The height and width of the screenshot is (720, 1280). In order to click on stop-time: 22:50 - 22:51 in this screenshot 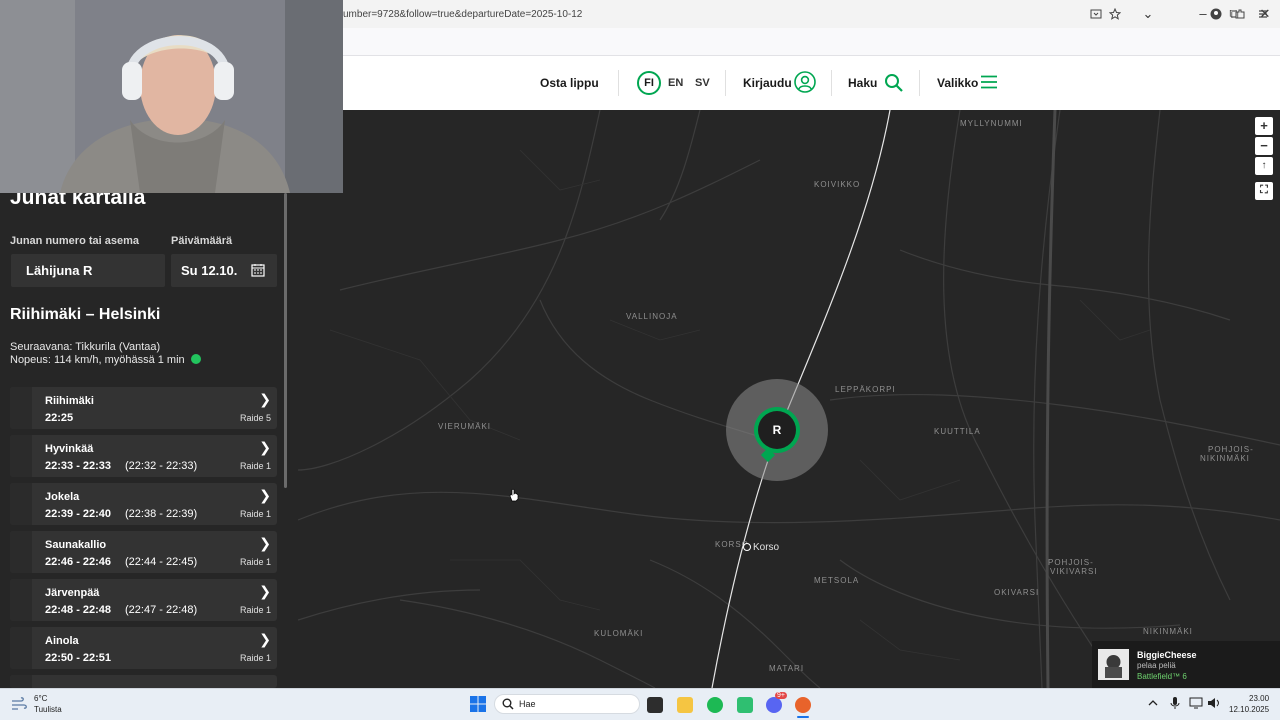, I will do `click(78, 658)`.